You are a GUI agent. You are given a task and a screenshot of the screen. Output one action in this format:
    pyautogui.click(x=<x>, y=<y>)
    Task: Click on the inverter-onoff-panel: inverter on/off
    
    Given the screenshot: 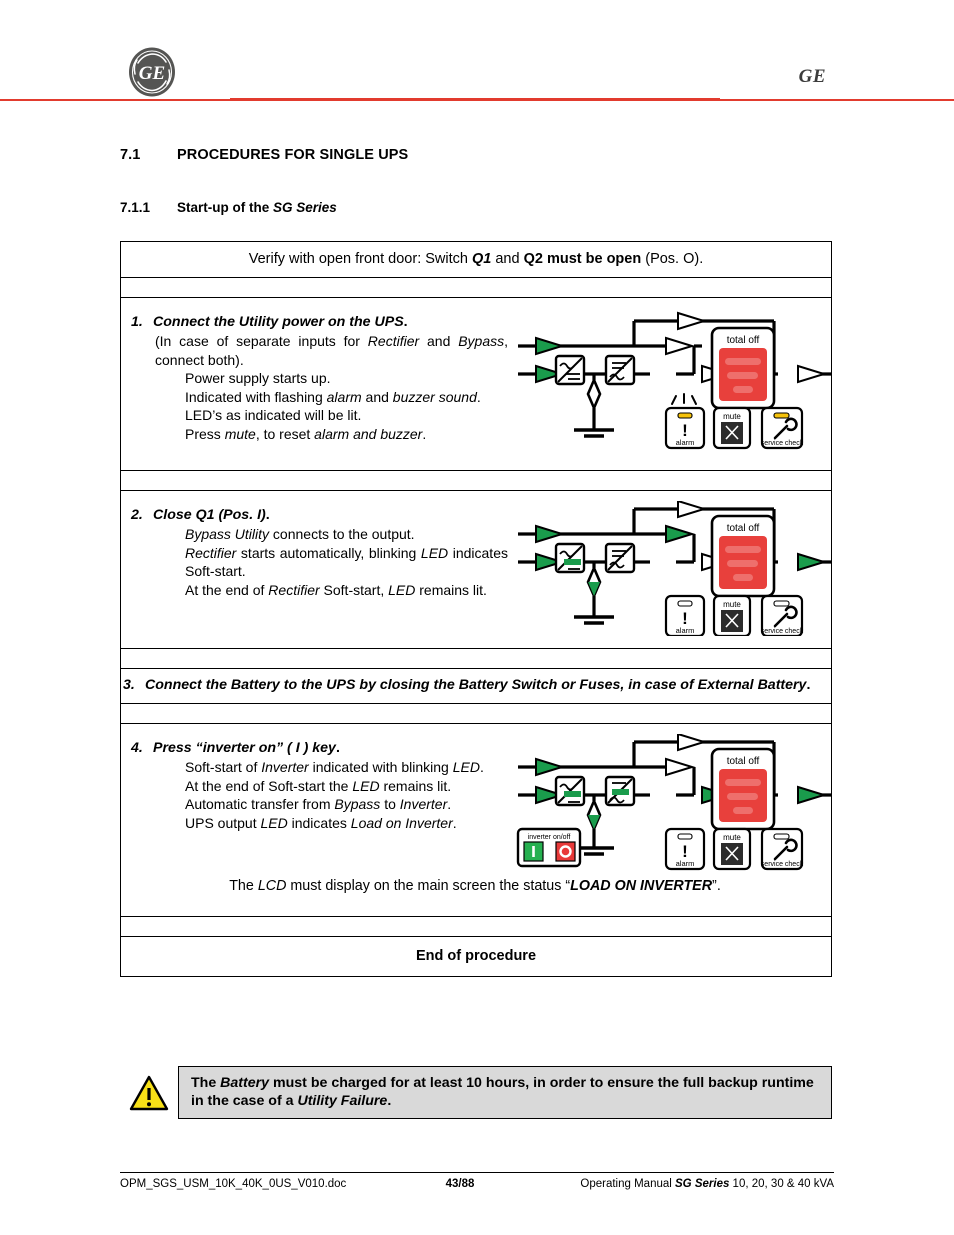 What is the action you would take?
    pyautogui.click(x=549, y=847)
    